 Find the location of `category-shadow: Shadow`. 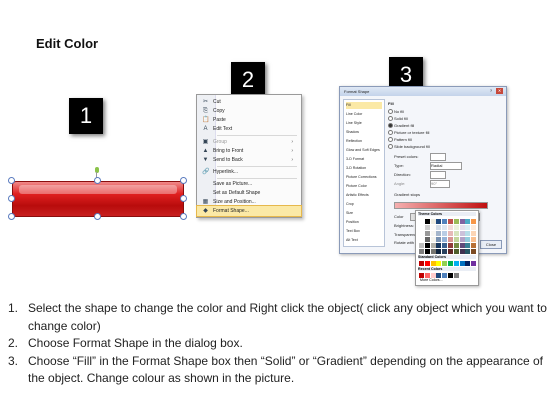

category-shadow: Shadow is located at coordinates (364, 132).